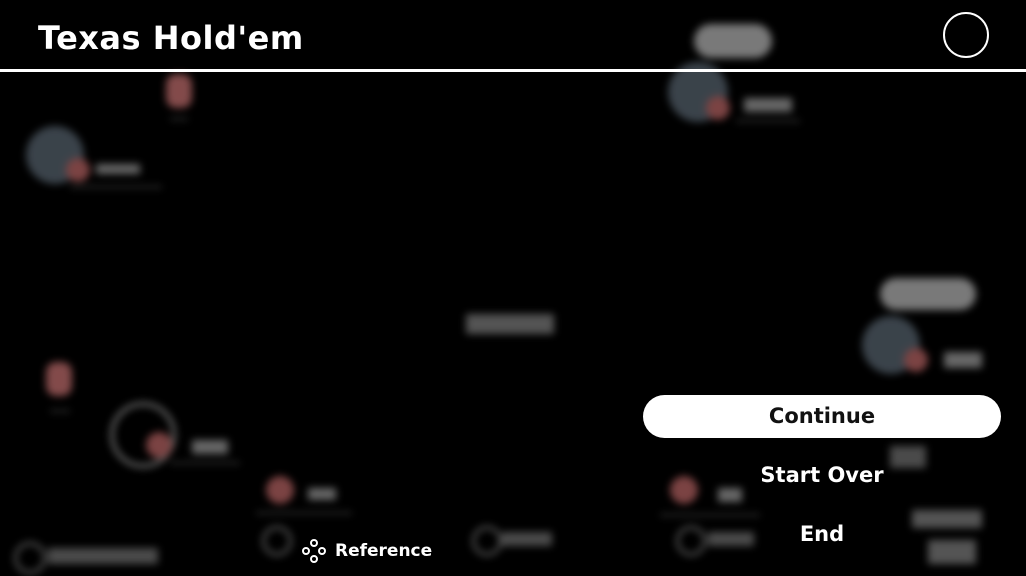 Image resolution: width=1026 pixels, height=576 pixels. Describe the element at coordinates (928, 294) in the screenshot. I see `background-bubble` at that location.